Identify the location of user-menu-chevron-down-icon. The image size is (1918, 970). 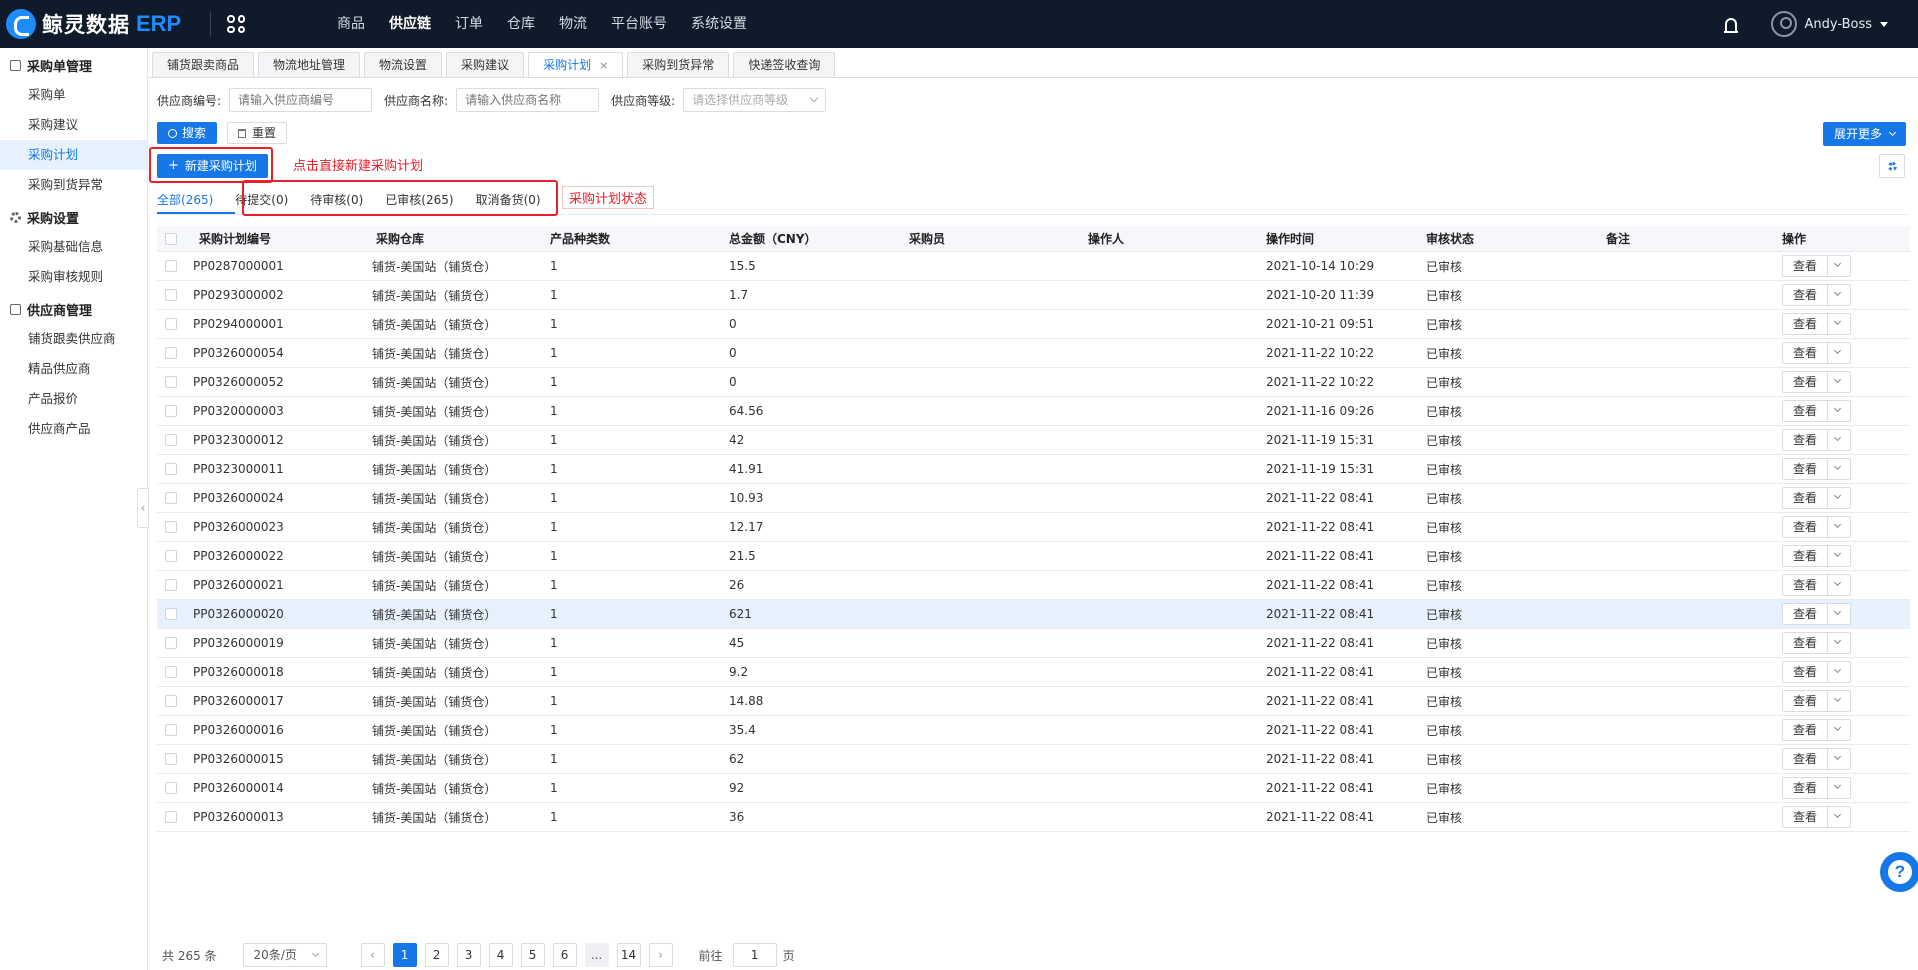
(1884, 24).